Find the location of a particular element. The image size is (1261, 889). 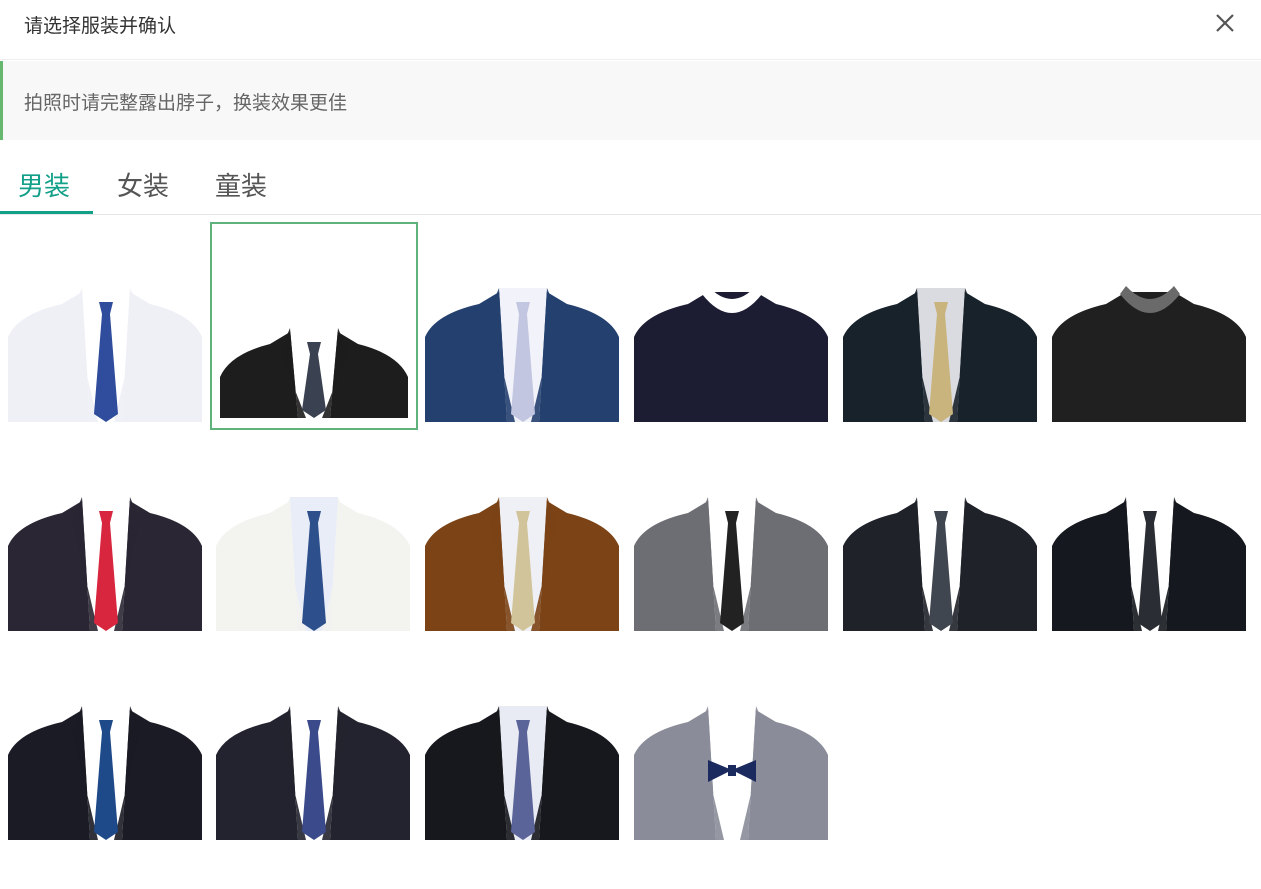

outfit-black-suit-navy-tie is located at coordinates (106, 744).